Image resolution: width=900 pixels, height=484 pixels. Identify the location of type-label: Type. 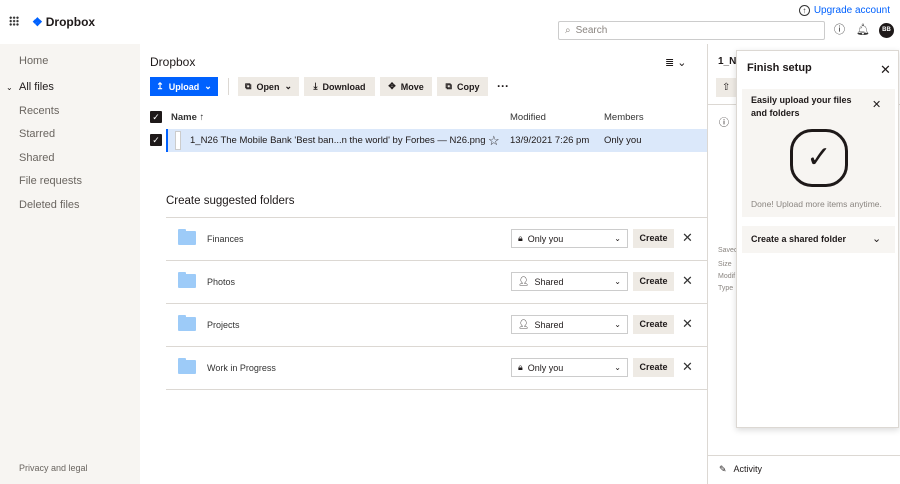
(726, 288).